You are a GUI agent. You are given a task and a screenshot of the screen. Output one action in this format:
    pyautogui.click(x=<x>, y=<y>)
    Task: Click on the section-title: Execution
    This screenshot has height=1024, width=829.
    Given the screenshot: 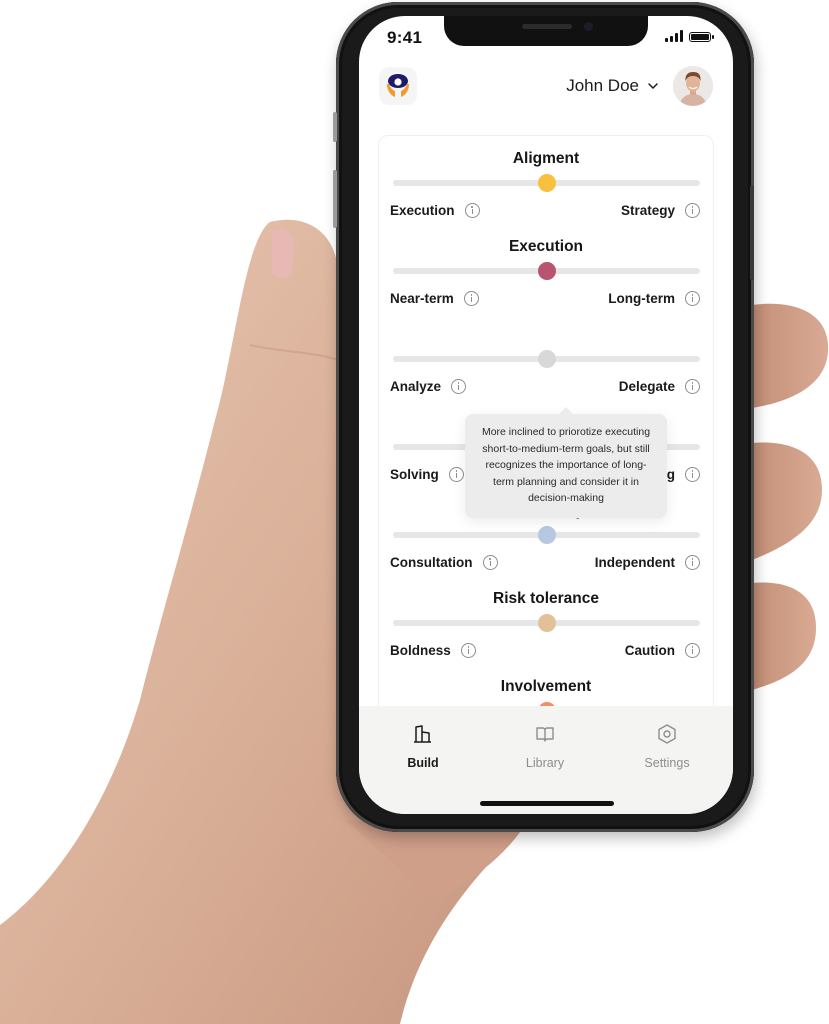 What is the action you would take?
    pyautogui.click(x=546, y=246)
    